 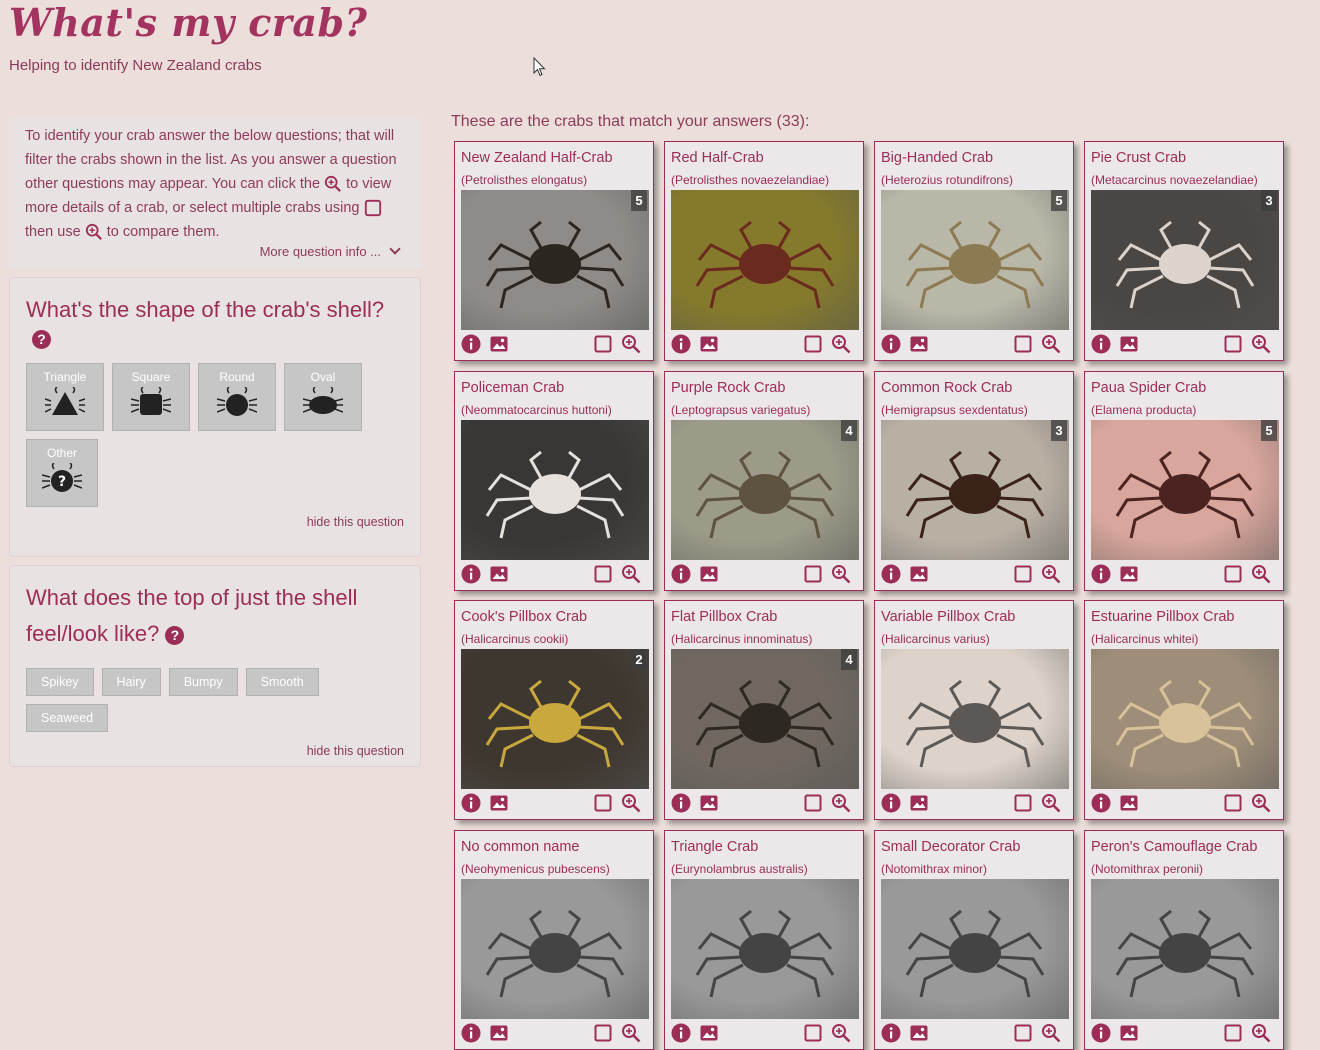 What do you see at coordinates (203, 682) in the screenshot?
I see `option-bumpy: Bumpy` at bounding box center [203, 682].